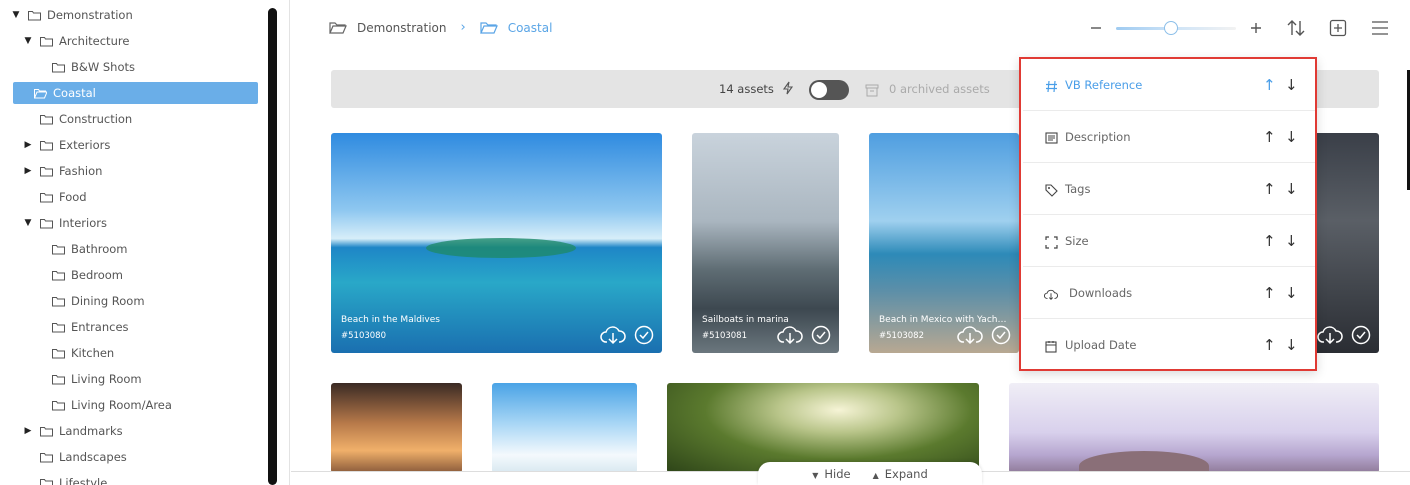 This screenshot has width=1410, height=485. I want to click on sidebar-folder-item: ▼ Architecture, so click(76, 41).